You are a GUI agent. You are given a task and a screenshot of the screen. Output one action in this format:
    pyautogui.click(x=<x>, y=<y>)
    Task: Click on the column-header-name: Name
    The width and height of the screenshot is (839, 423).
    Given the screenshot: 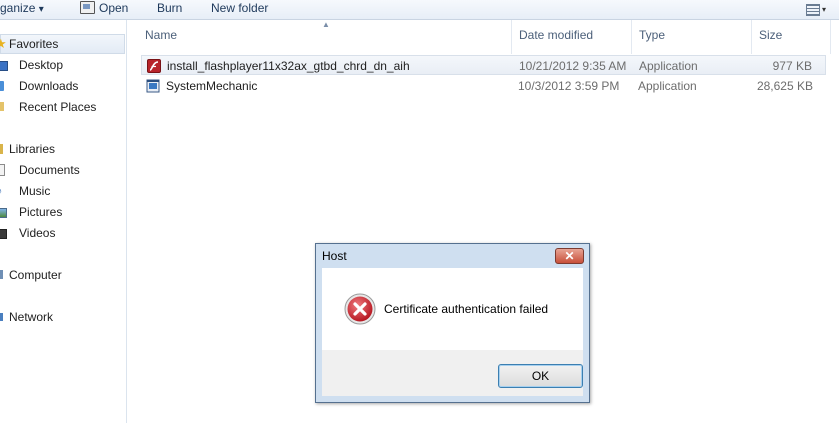 What is the action you would take?
    pyautogui.click(x=161, y=35)
    